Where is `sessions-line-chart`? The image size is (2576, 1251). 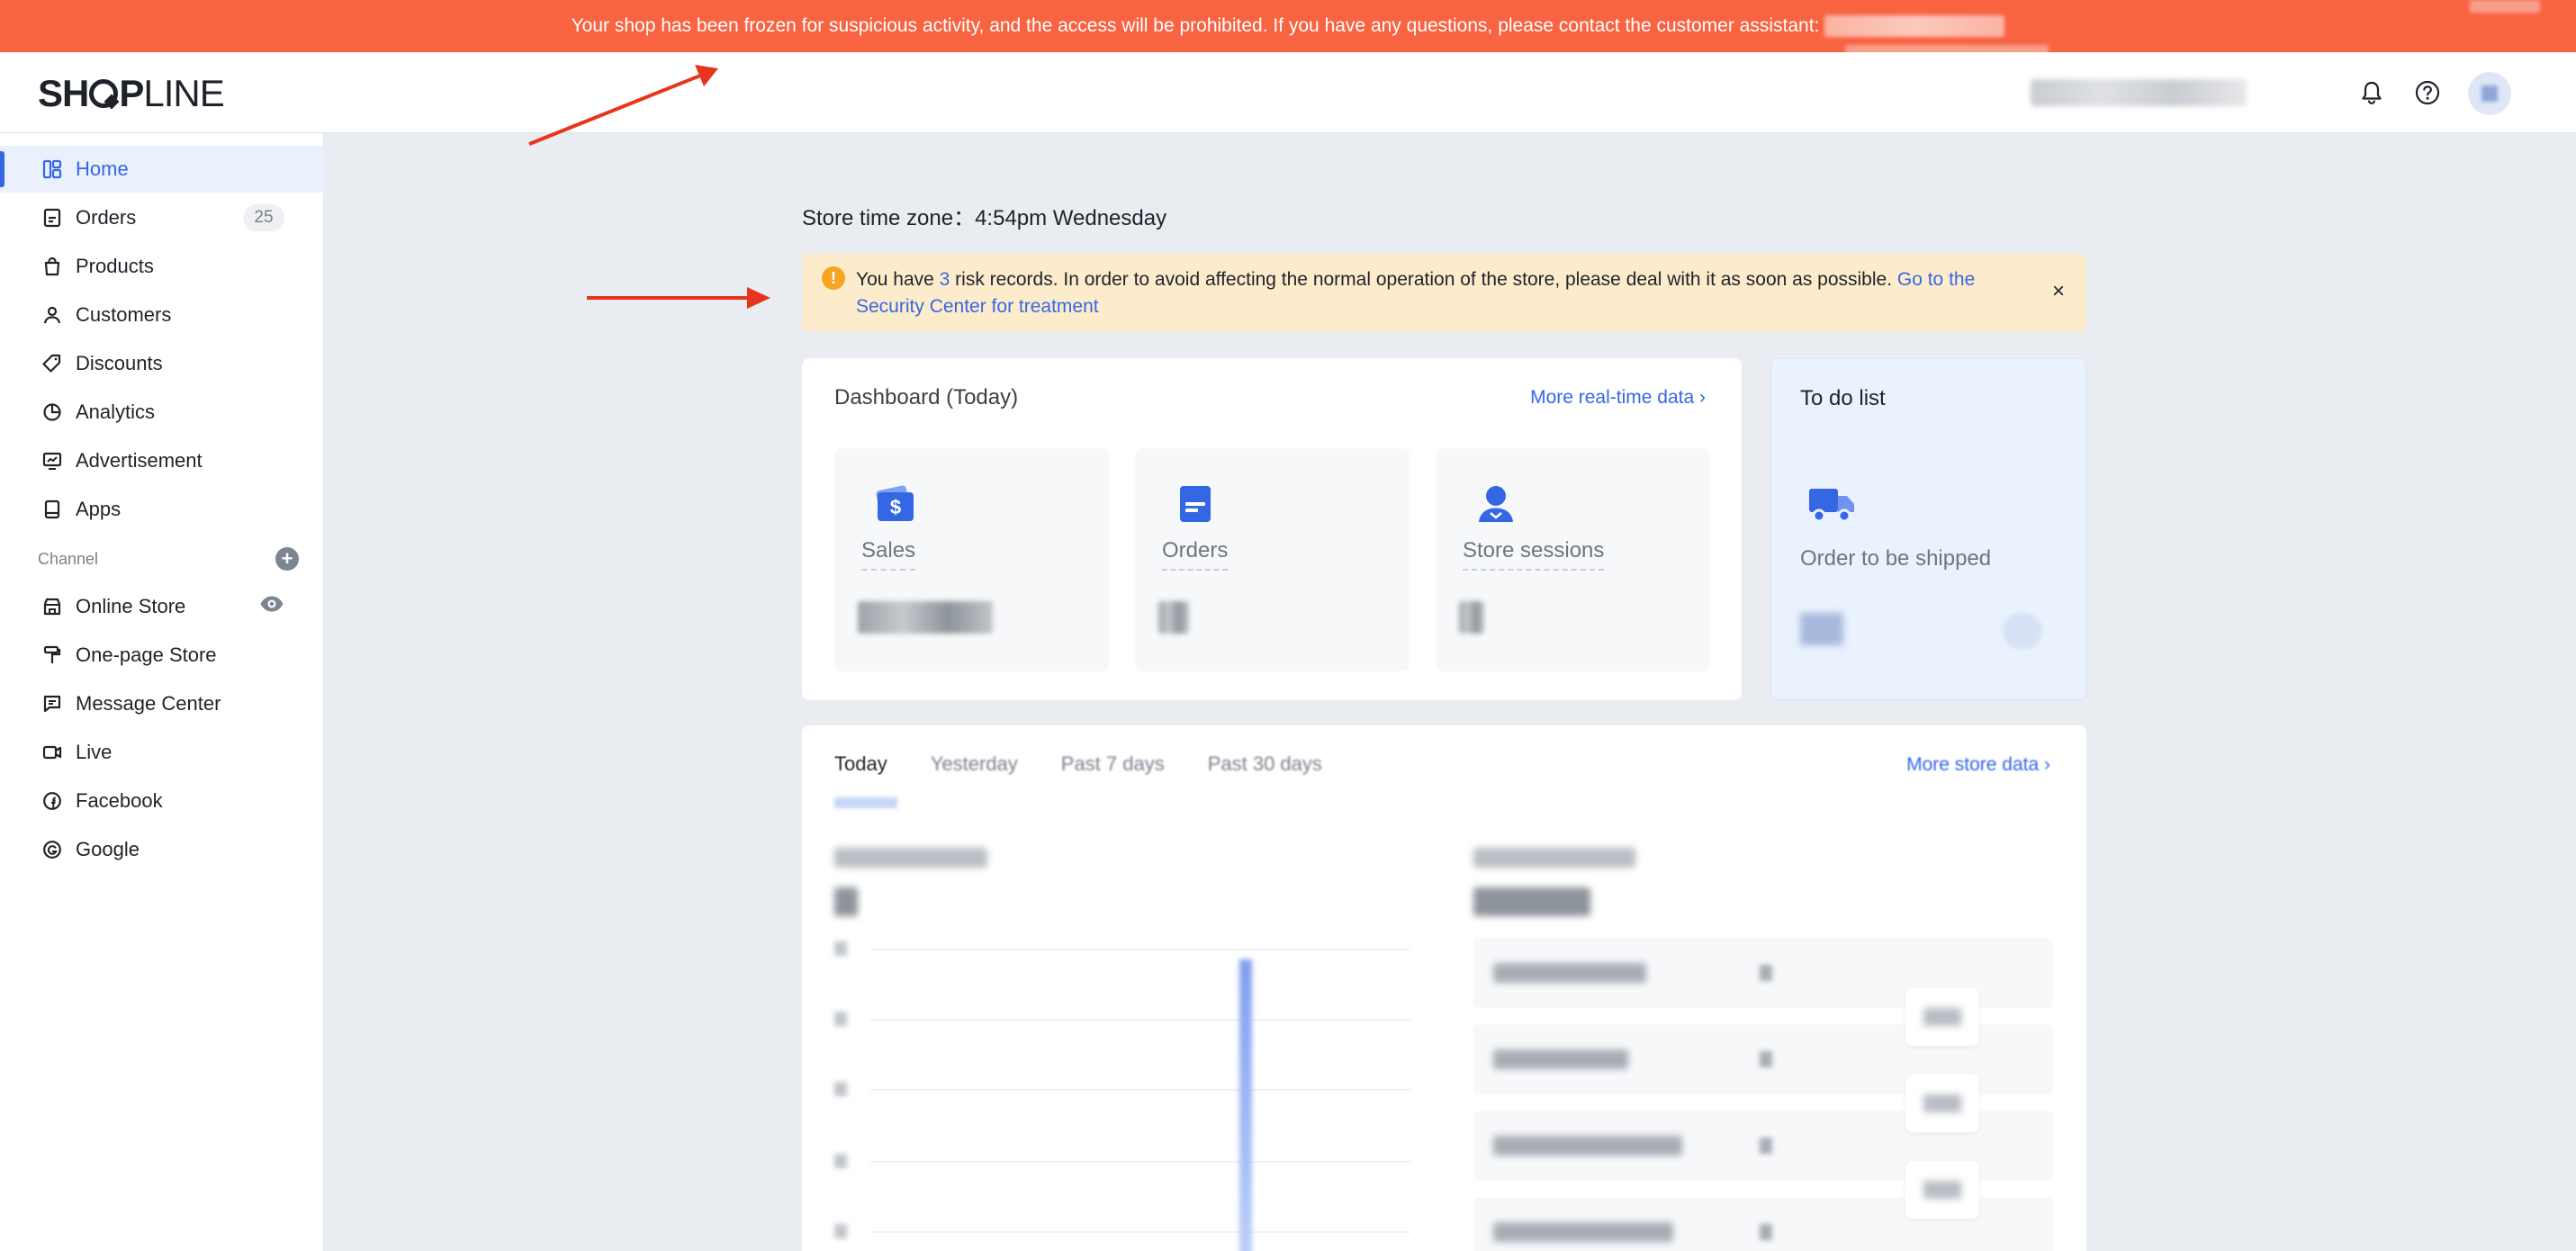 sessions-line-chart is located at coordinates (1122, 1096).